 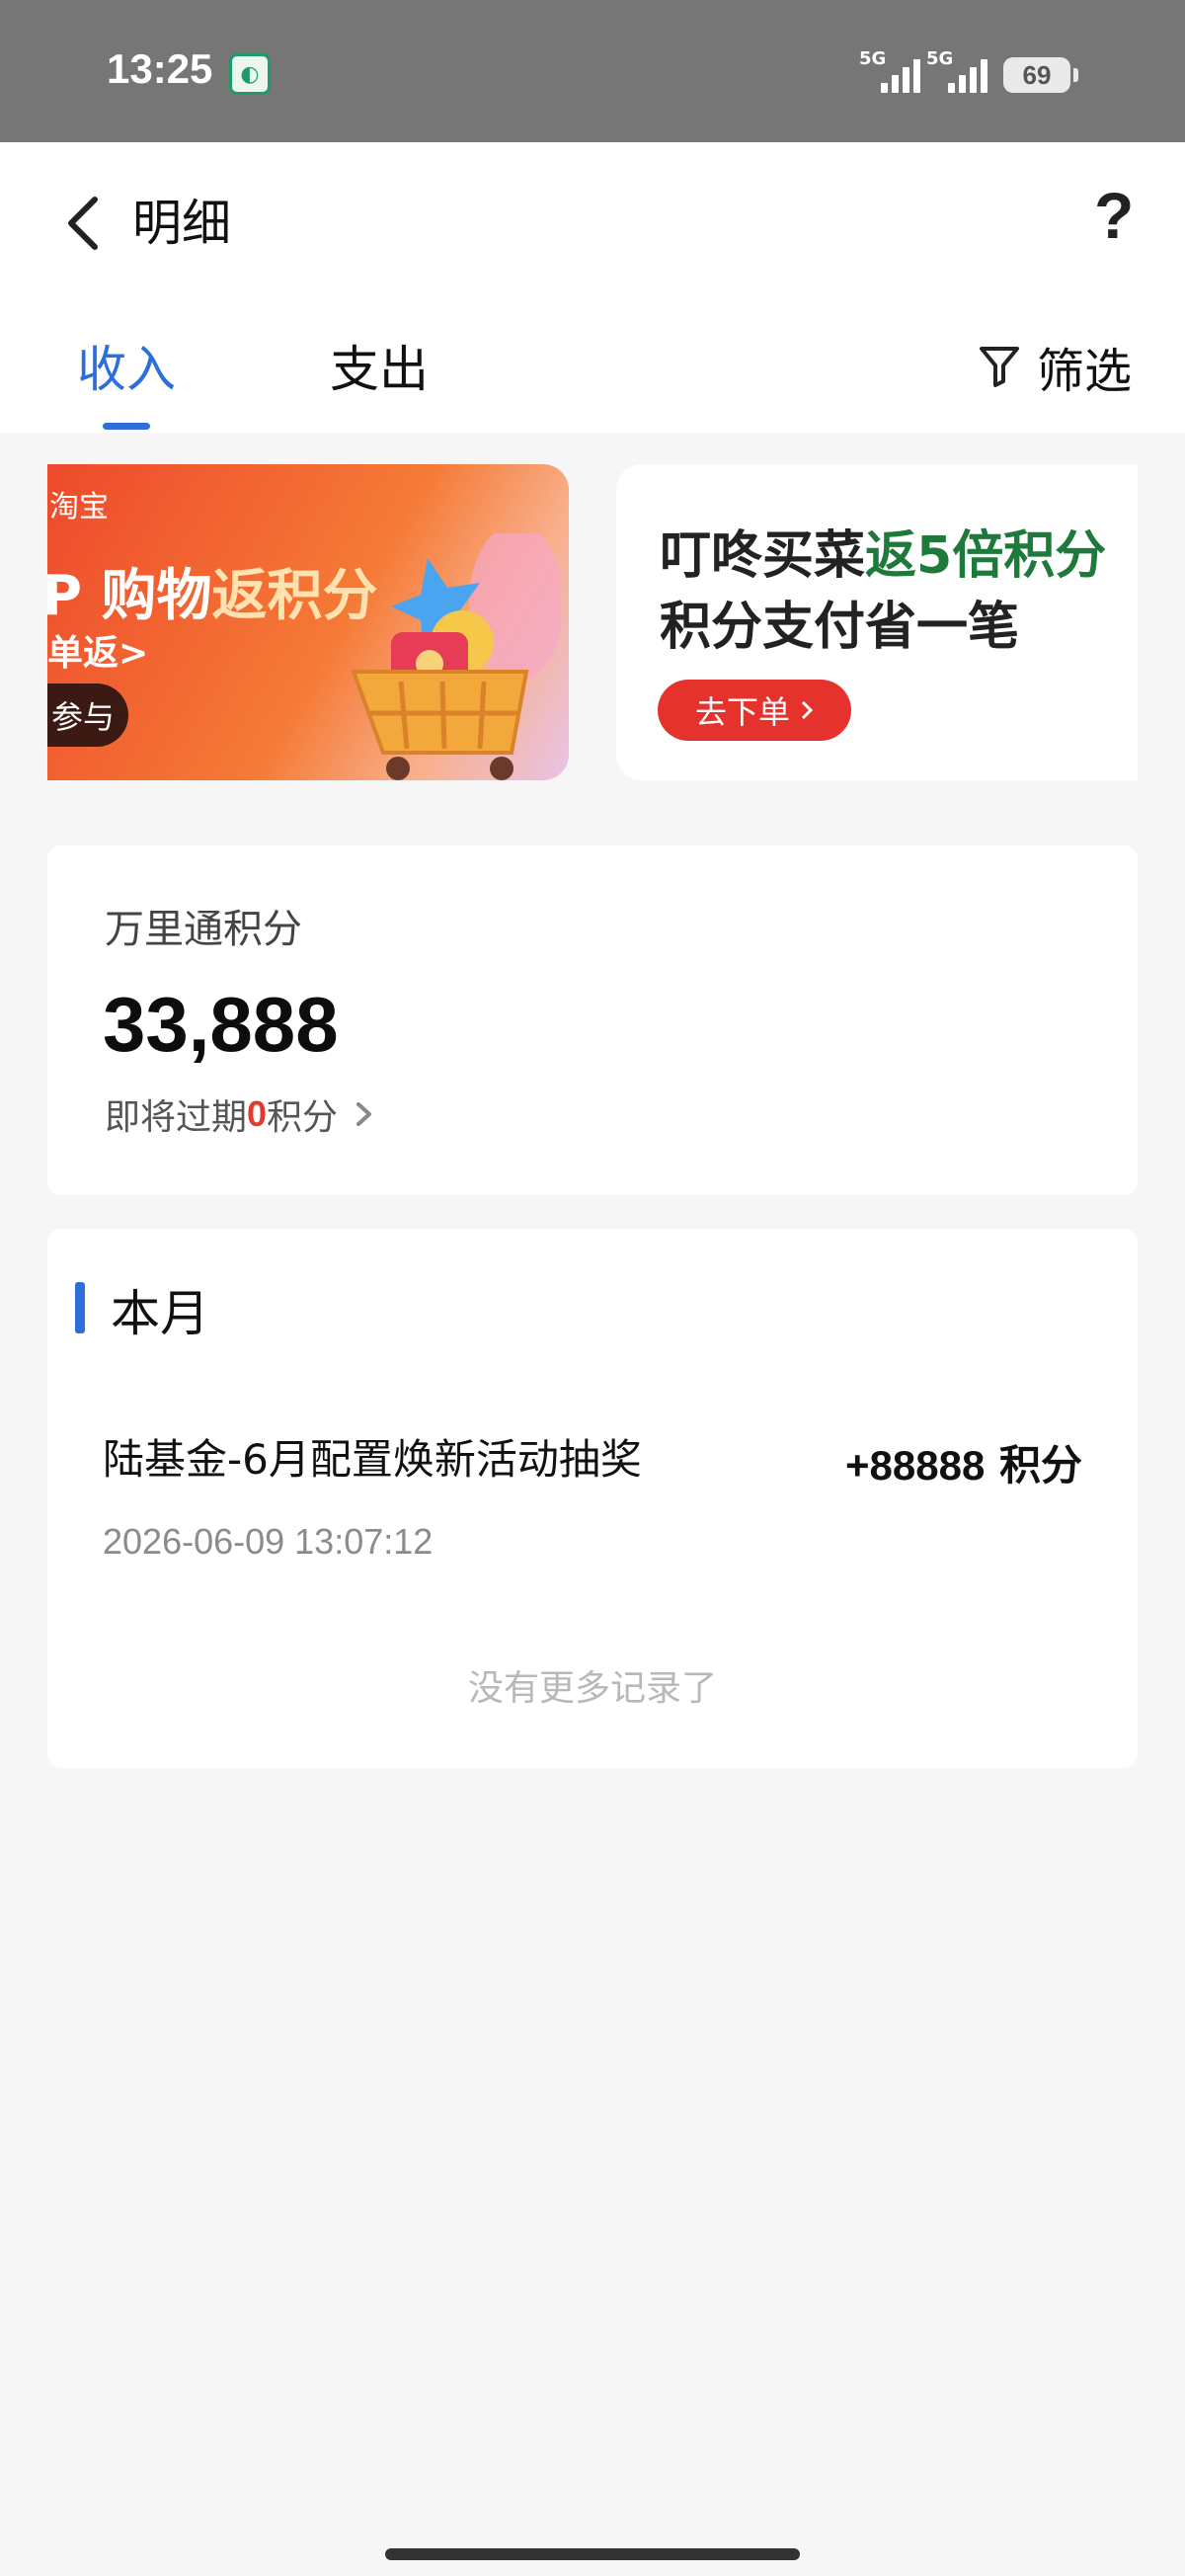 I want to click on section-marker, so click(x=80, y=1307).